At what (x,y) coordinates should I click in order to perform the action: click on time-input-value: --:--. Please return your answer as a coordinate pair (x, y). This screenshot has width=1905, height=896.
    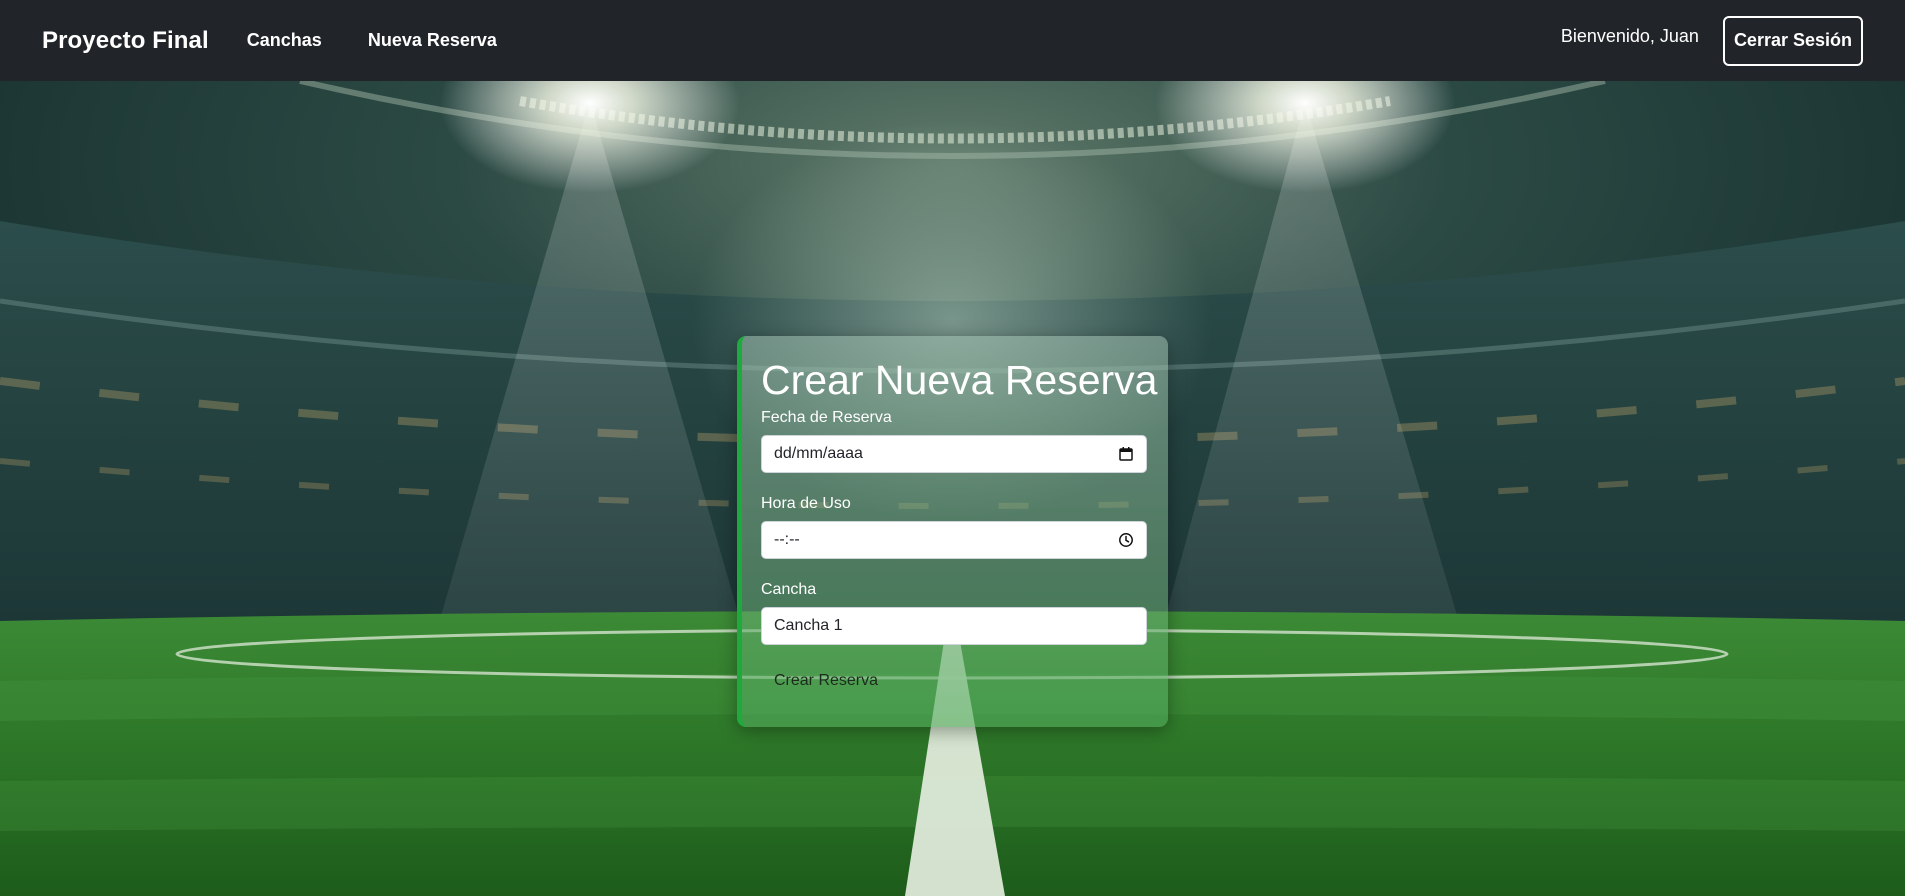
    Looking at the image, I should click on (787, 540).